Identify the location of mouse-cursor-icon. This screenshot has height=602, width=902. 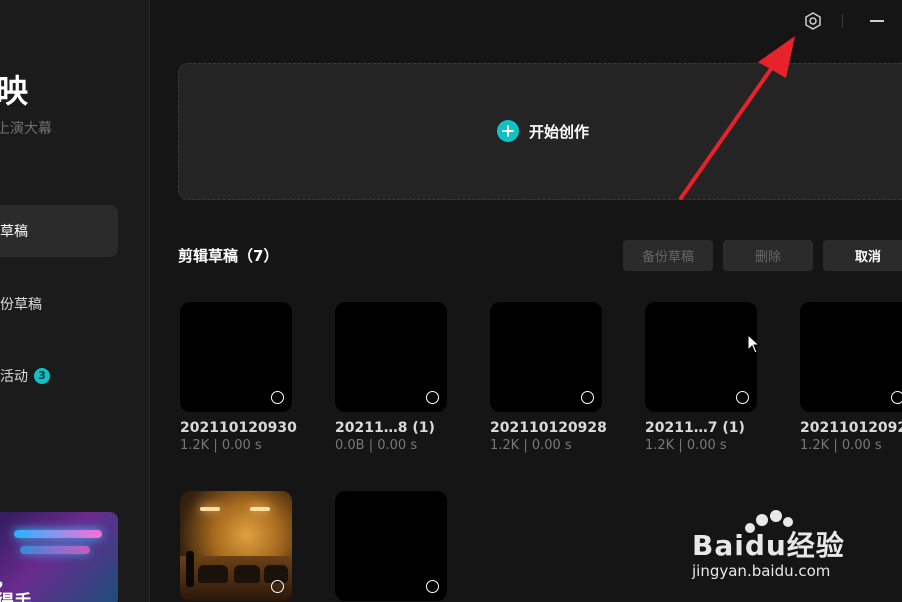
(754, 344).